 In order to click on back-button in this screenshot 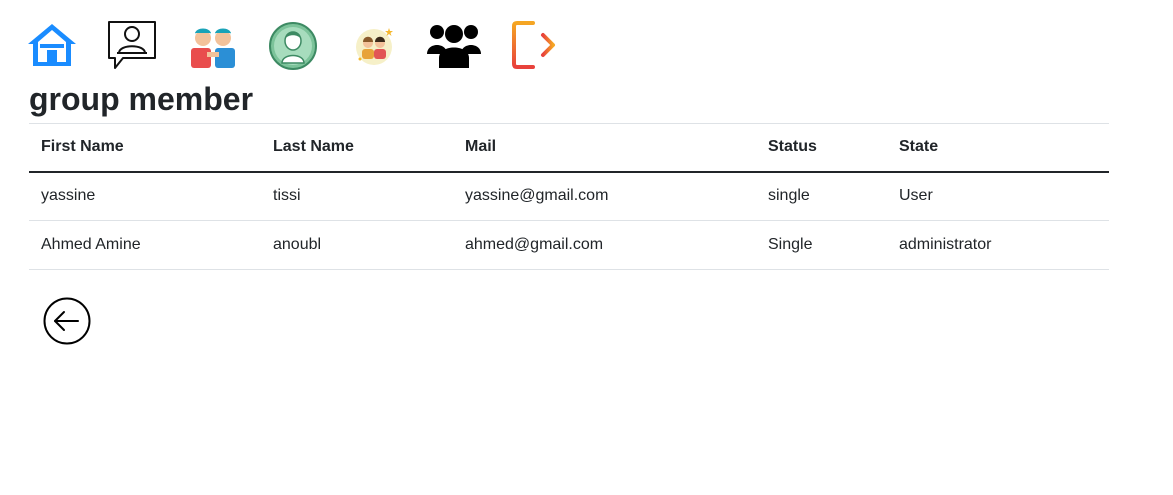, I will do `click(67, 321)`.